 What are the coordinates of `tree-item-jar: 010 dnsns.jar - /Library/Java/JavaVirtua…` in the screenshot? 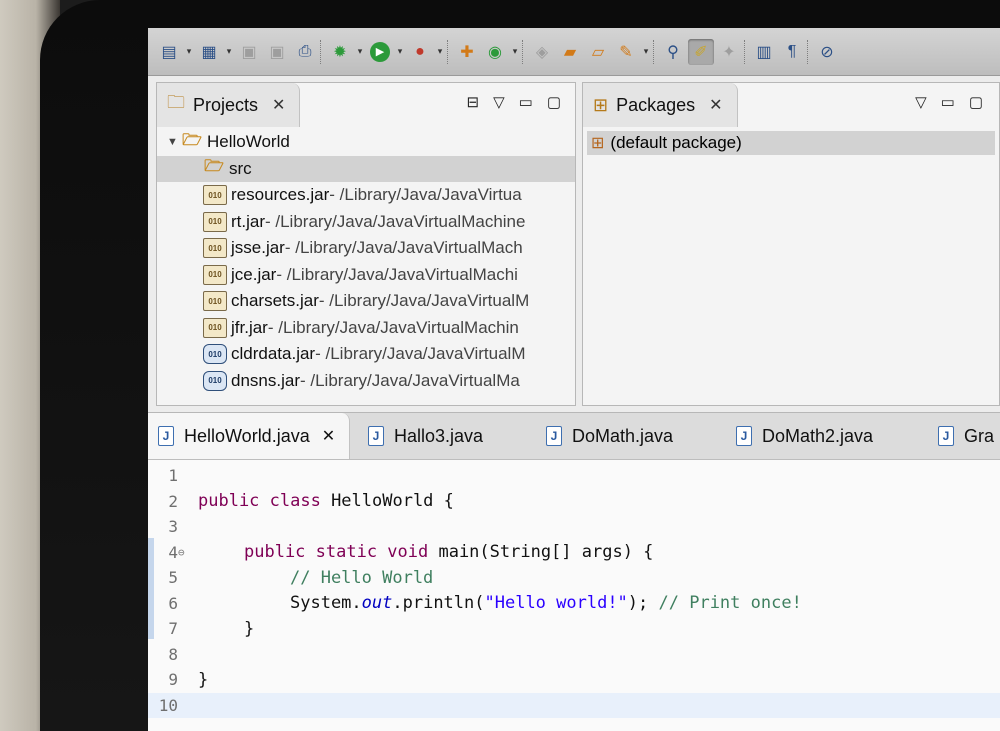 It's located at (366, 381).